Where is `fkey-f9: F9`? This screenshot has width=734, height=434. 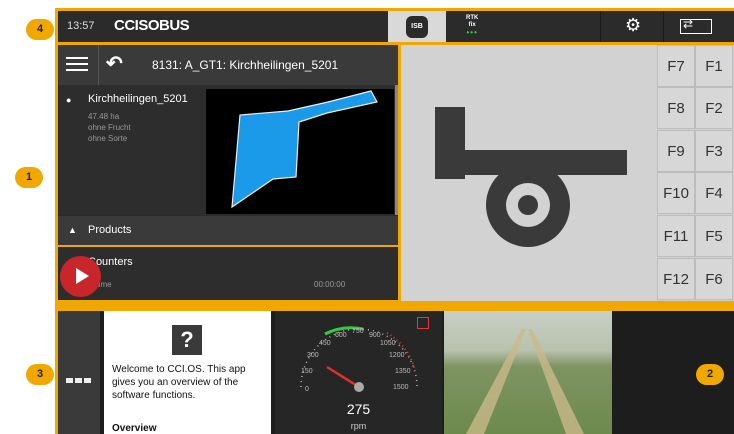 fkey-f9: F9 is located at coordinates (676, 151).